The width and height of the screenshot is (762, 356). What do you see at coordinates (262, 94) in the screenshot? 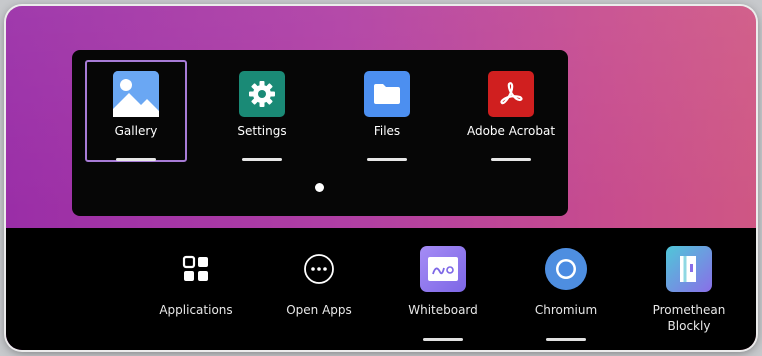
I see `gear-icon` at bounding box center [262, 94].